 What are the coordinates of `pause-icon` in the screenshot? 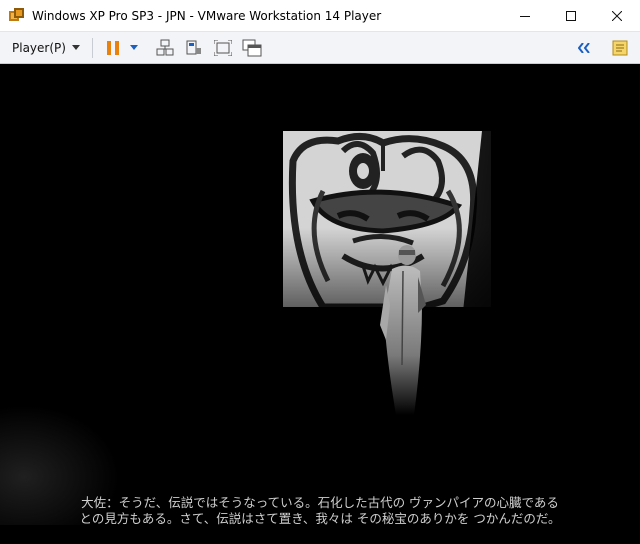 It's located at (112, 47).